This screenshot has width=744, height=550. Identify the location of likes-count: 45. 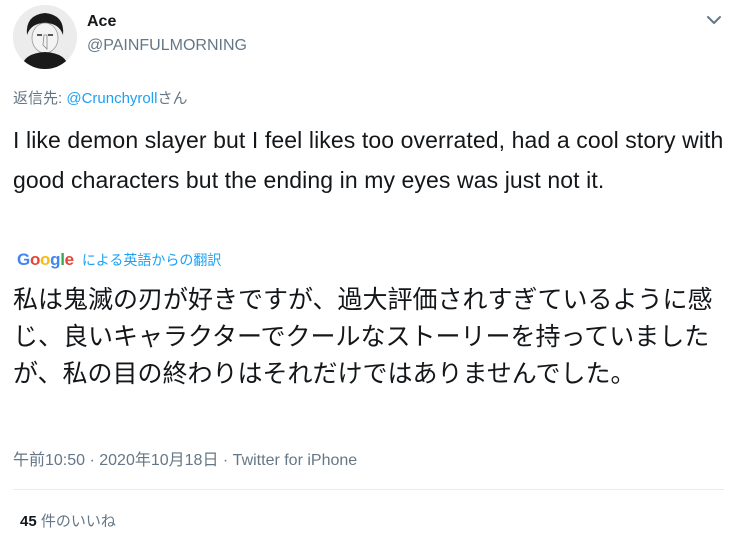
(28, 521).